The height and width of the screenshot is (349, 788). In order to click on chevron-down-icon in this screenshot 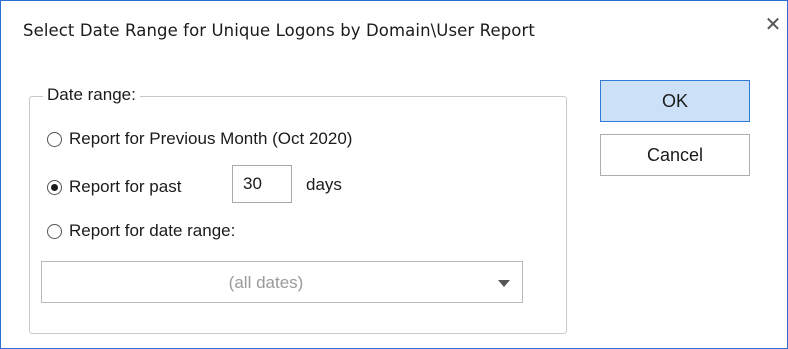, I will do `click(504, 283)`.